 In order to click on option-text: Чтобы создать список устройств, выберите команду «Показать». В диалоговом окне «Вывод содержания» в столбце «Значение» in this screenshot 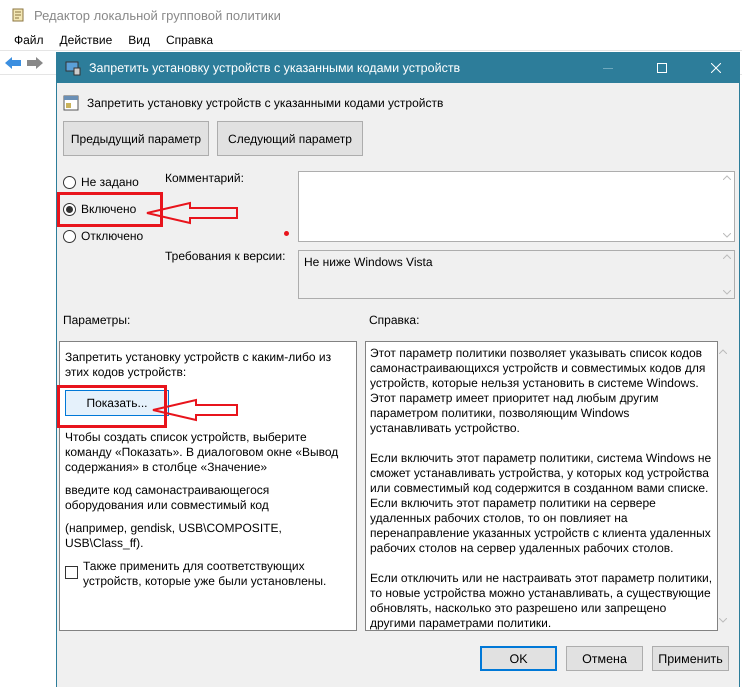, I will do `click(202, 452)`.